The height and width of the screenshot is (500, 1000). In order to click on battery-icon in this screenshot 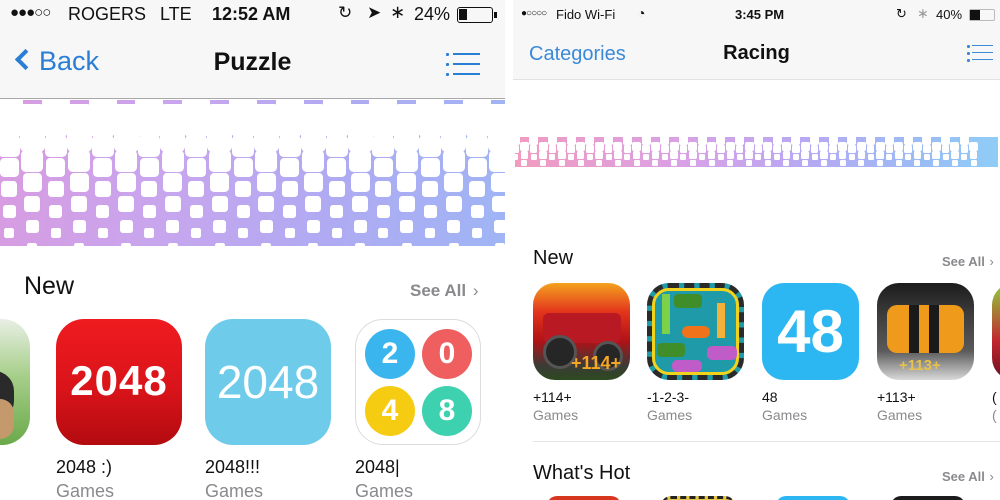, I will do `click(982, 15)`.